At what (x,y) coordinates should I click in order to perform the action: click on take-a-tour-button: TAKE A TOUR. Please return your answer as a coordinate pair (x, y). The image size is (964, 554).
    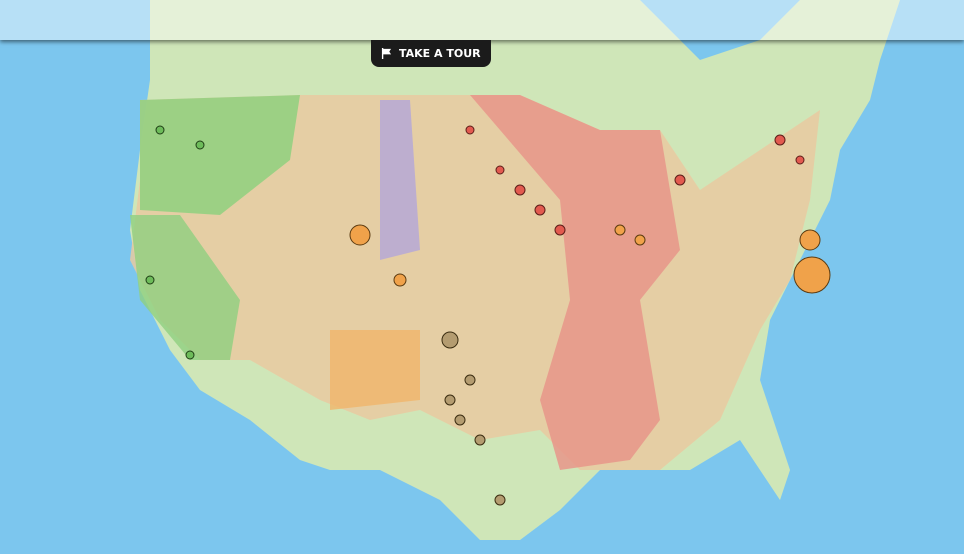
    Looking at the image, I should click on (431, 53).